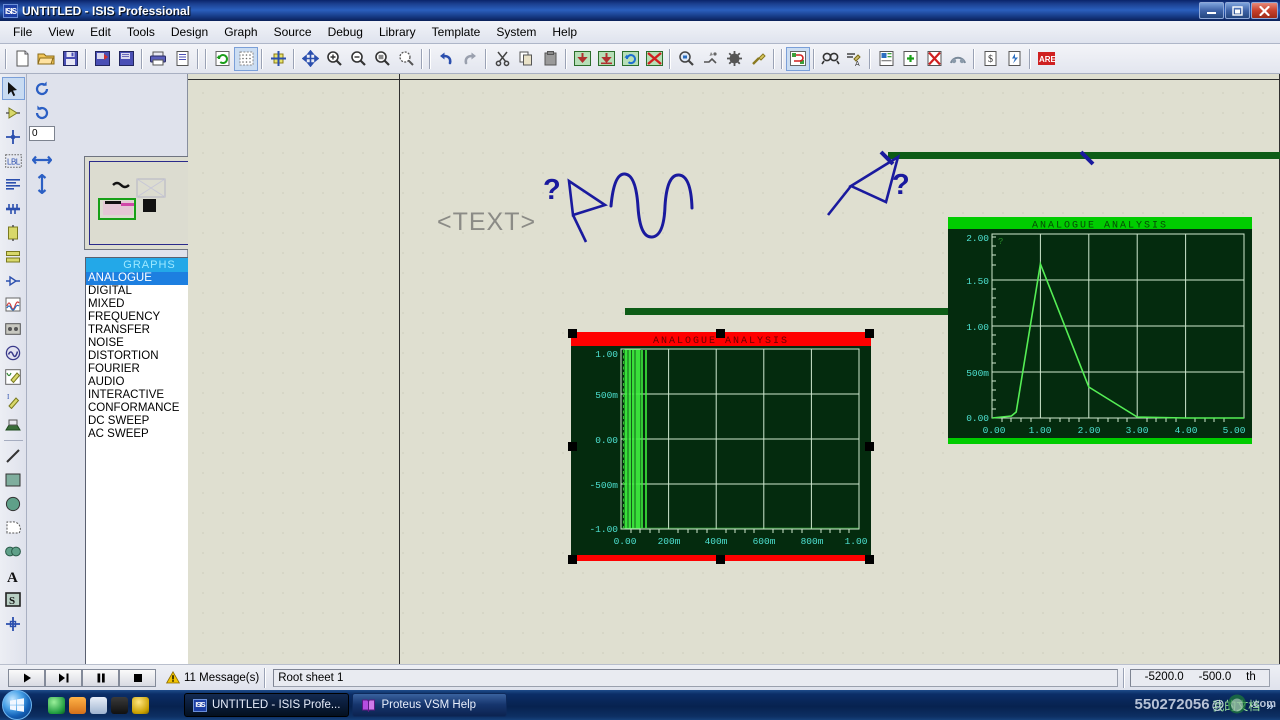 This screenshot has width=1280, height=720. What do you see at coordinates (1046, 59) in the screenshot?
I see `ares-icon: ARES` at bounding box center [1046, 59].